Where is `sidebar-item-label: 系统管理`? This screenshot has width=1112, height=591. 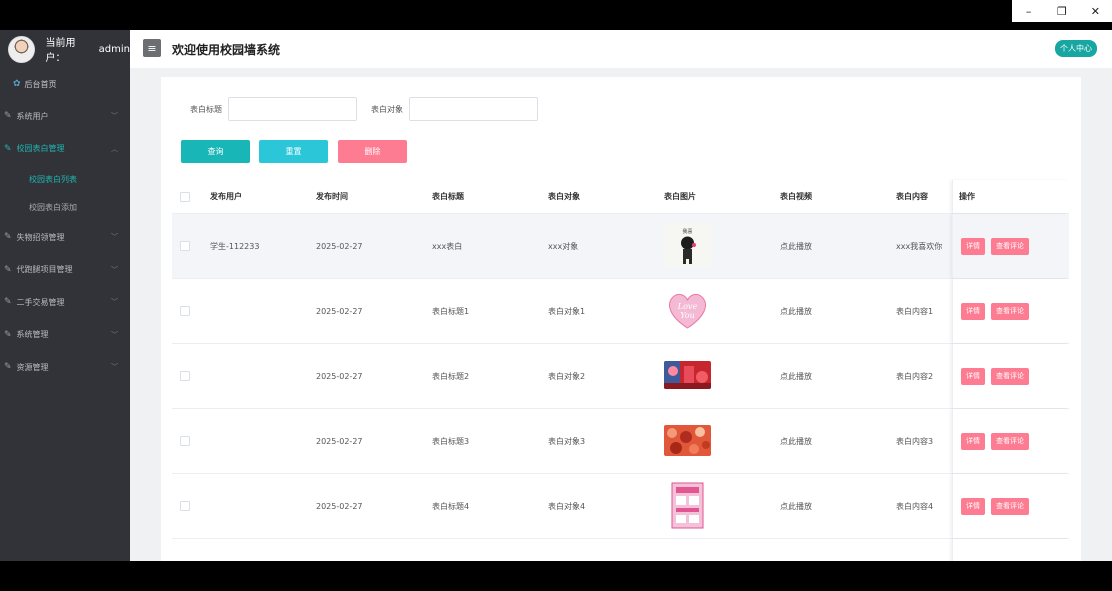 sidebar-item-label: 系统管理 is located at coordinates (32, 335).